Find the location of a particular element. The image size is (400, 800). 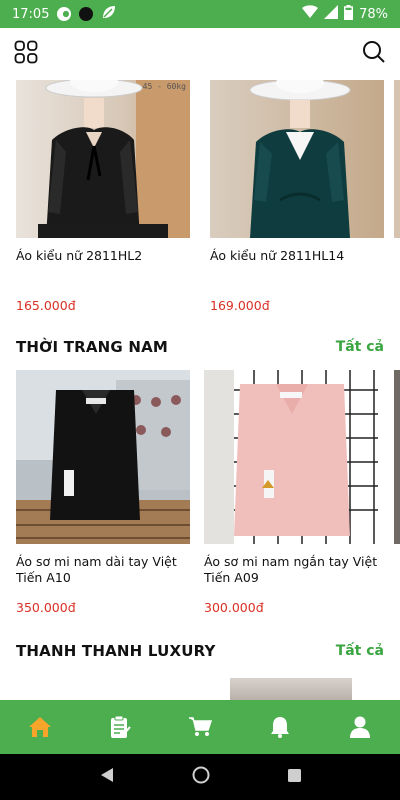

size-tag: 45 - 60kg is located at coordinates (164, 86).